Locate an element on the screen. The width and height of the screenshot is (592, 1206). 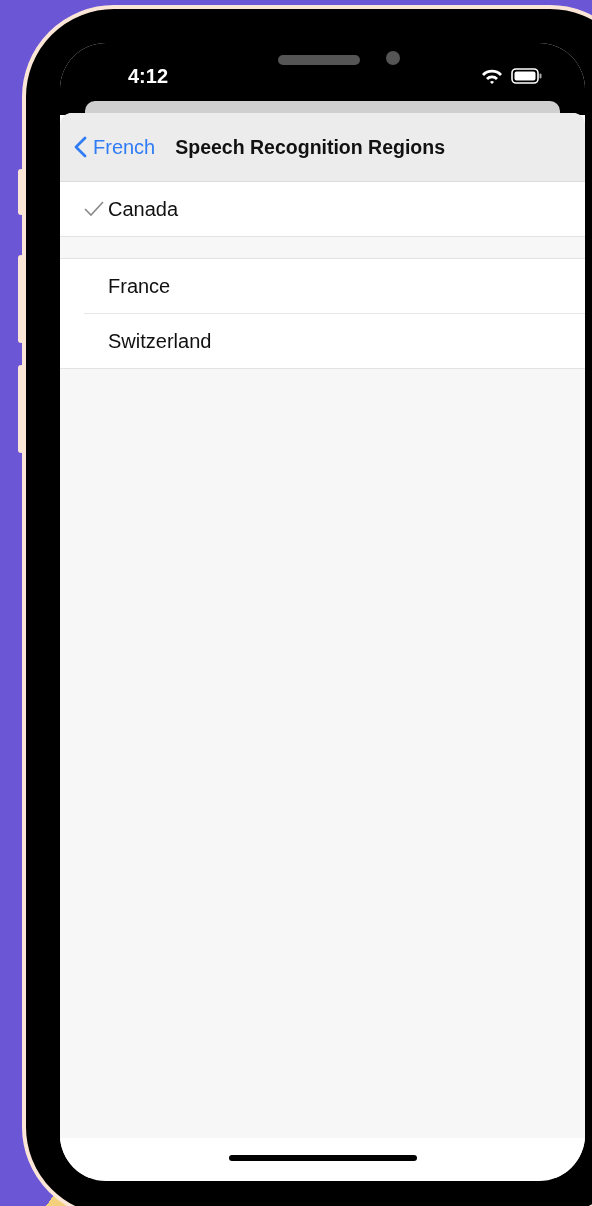
camera-dot is located at coordinates (393, 58).